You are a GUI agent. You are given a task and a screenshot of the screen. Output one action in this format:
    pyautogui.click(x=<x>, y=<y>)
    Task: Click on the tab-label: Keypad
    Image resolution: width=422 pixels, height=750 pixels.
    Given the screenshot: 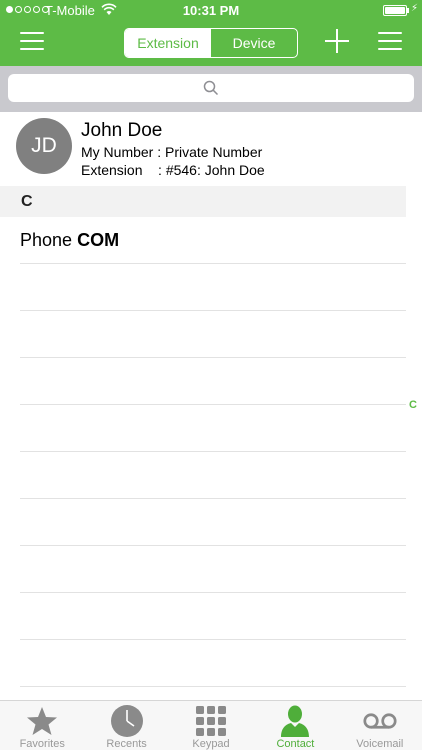 What is the action you would take?
    pyautogui.click(x=211, y=744)
    